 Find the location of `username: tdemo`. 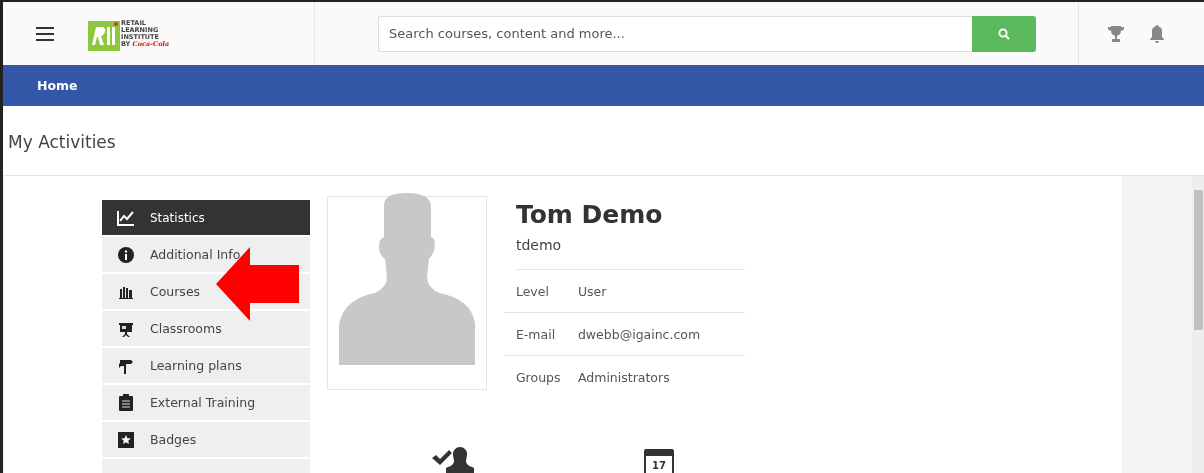

username: tdemo is located at coordinates (630, 253).